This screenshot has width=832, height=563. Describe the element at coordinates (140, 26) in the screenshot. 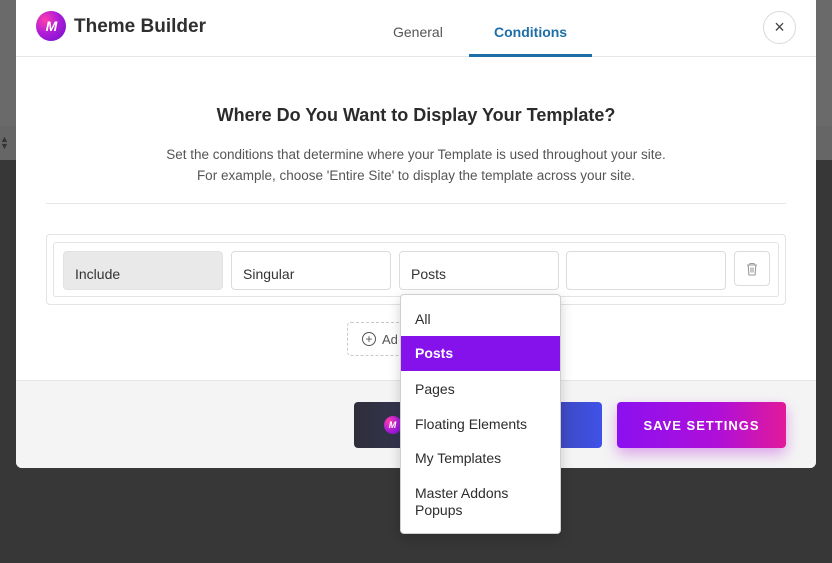

I see `app-title: Theme Builder` at that location.